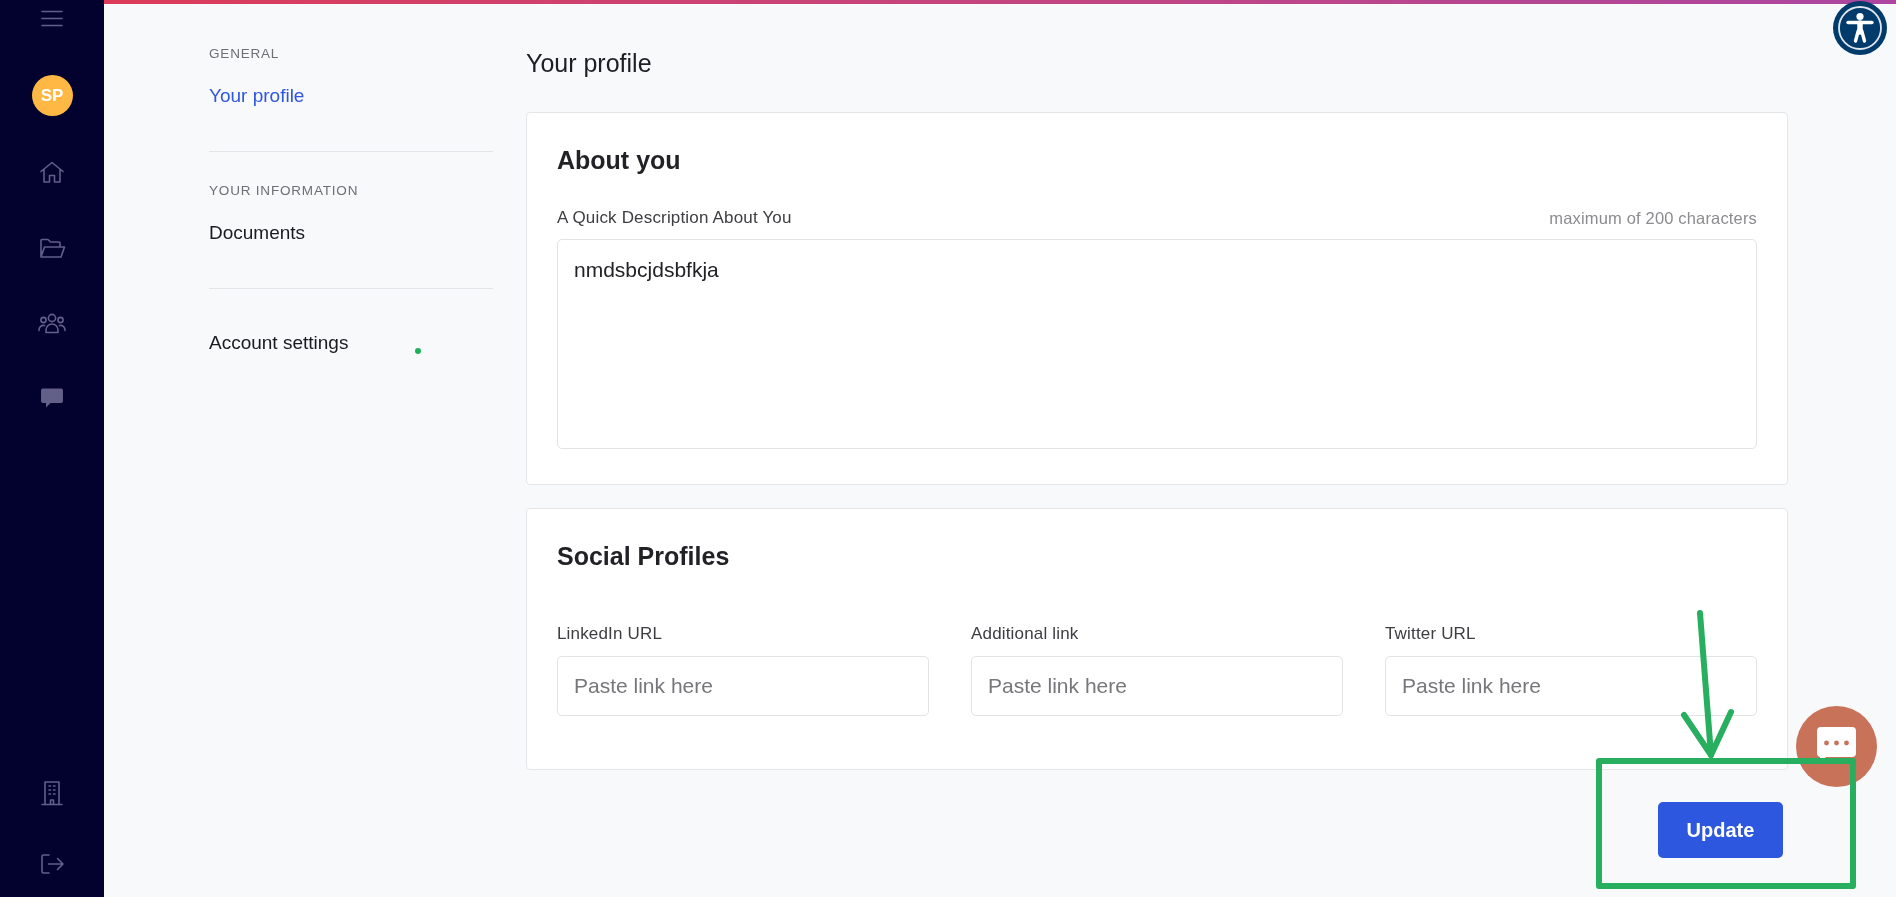 The height and width of the screenshot is (897, 1896). I want to click on section-heading: YOUR INFORMATION, so click(284, 191).